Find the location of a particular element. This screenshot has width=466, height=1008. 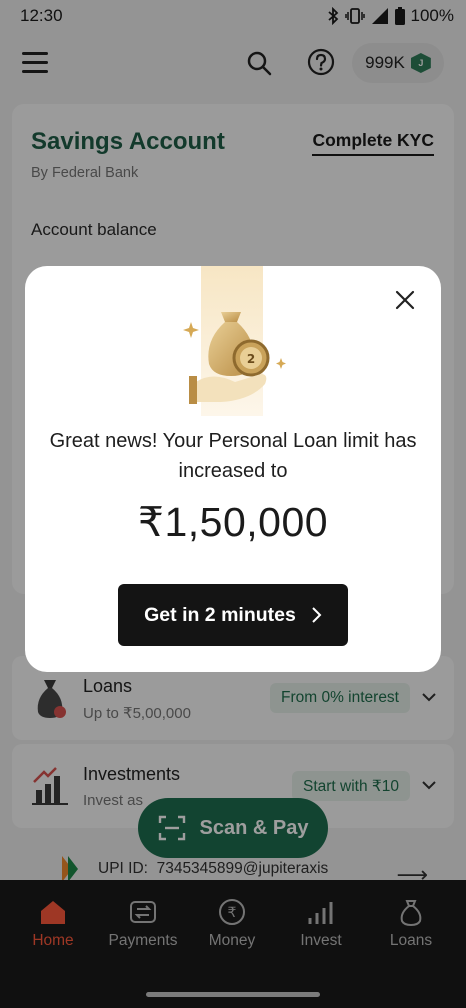

loan-amount: ₹1,50,000 is located at coordinates (233, 522).